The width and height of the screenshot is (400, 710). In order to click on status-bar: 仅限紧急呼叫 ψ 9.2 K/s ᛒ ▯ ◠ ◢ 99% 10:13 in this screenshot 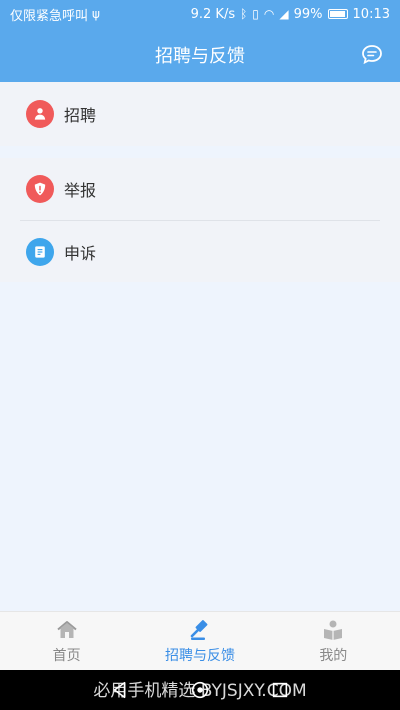, I will do `click(200, 14)`.